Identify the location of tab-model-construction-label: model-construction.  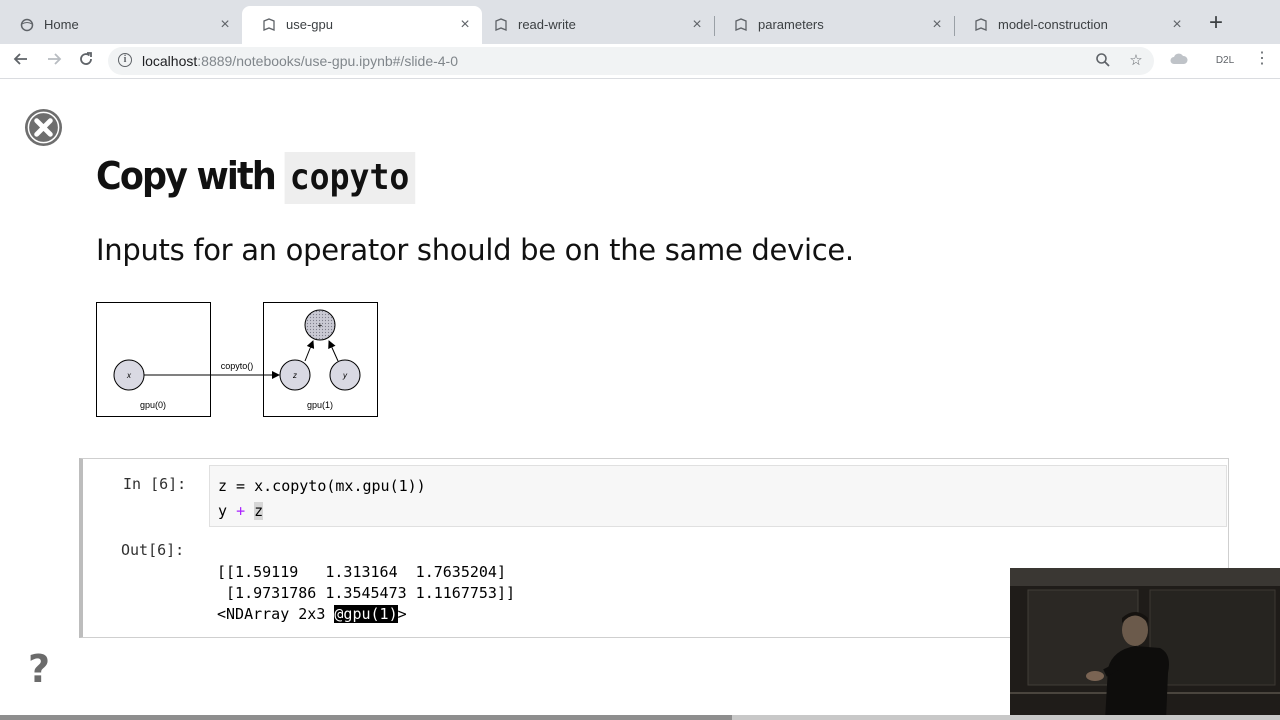
(1053, 24).